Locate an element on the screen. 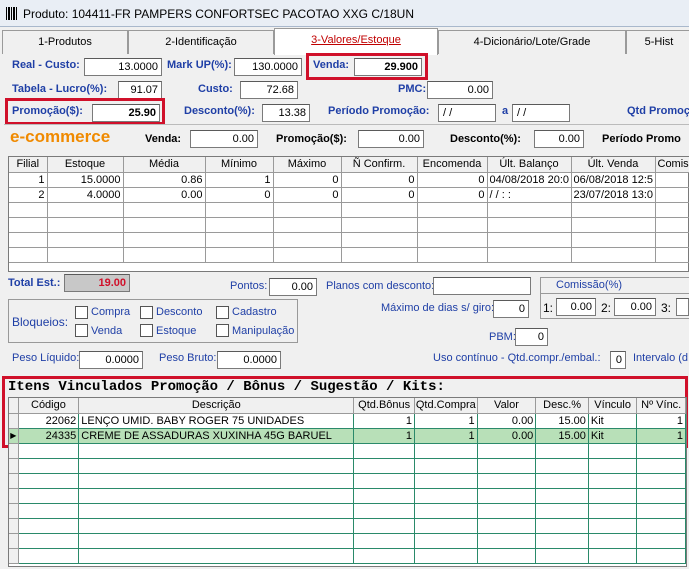 Image resolution: width=689 pixels, height=569 pixels. col-qtd-bonus: Qtd.Bônus is located at coordinates (384, 406).